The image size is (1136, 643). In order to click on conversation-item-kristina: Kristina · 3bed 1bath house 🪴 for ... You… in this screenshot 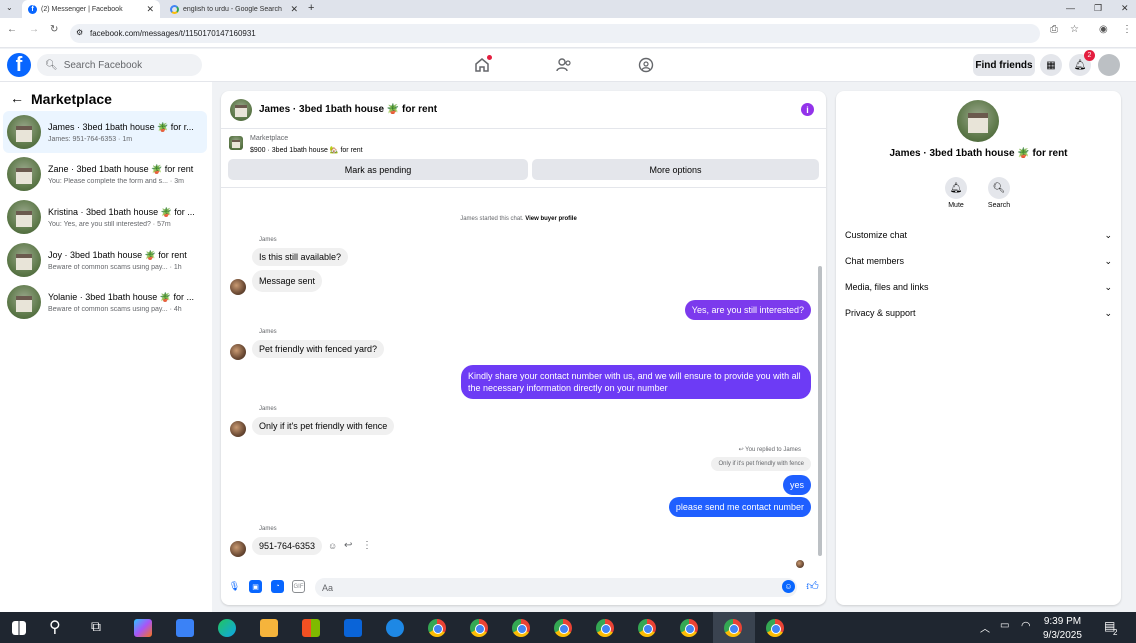, I will do `click(105, 217)`.